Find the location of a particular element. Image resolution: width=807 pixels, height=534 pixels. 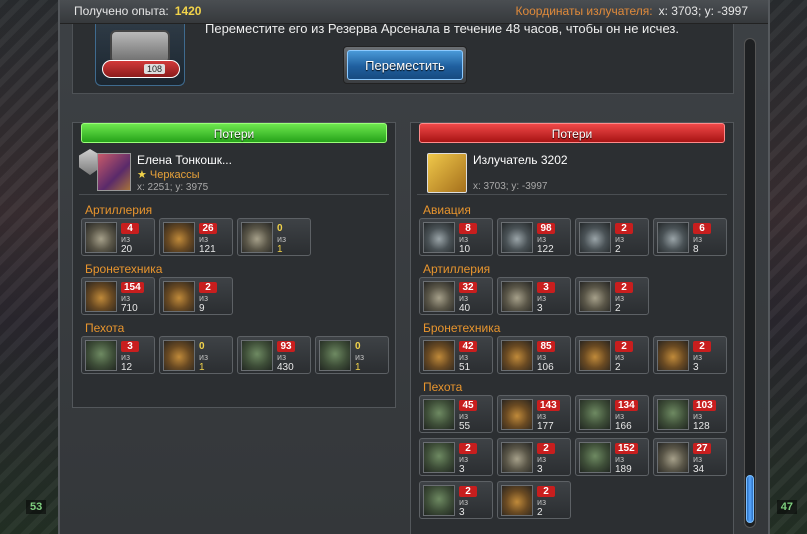

units-total: 121 is located at coordinates (207, 249).